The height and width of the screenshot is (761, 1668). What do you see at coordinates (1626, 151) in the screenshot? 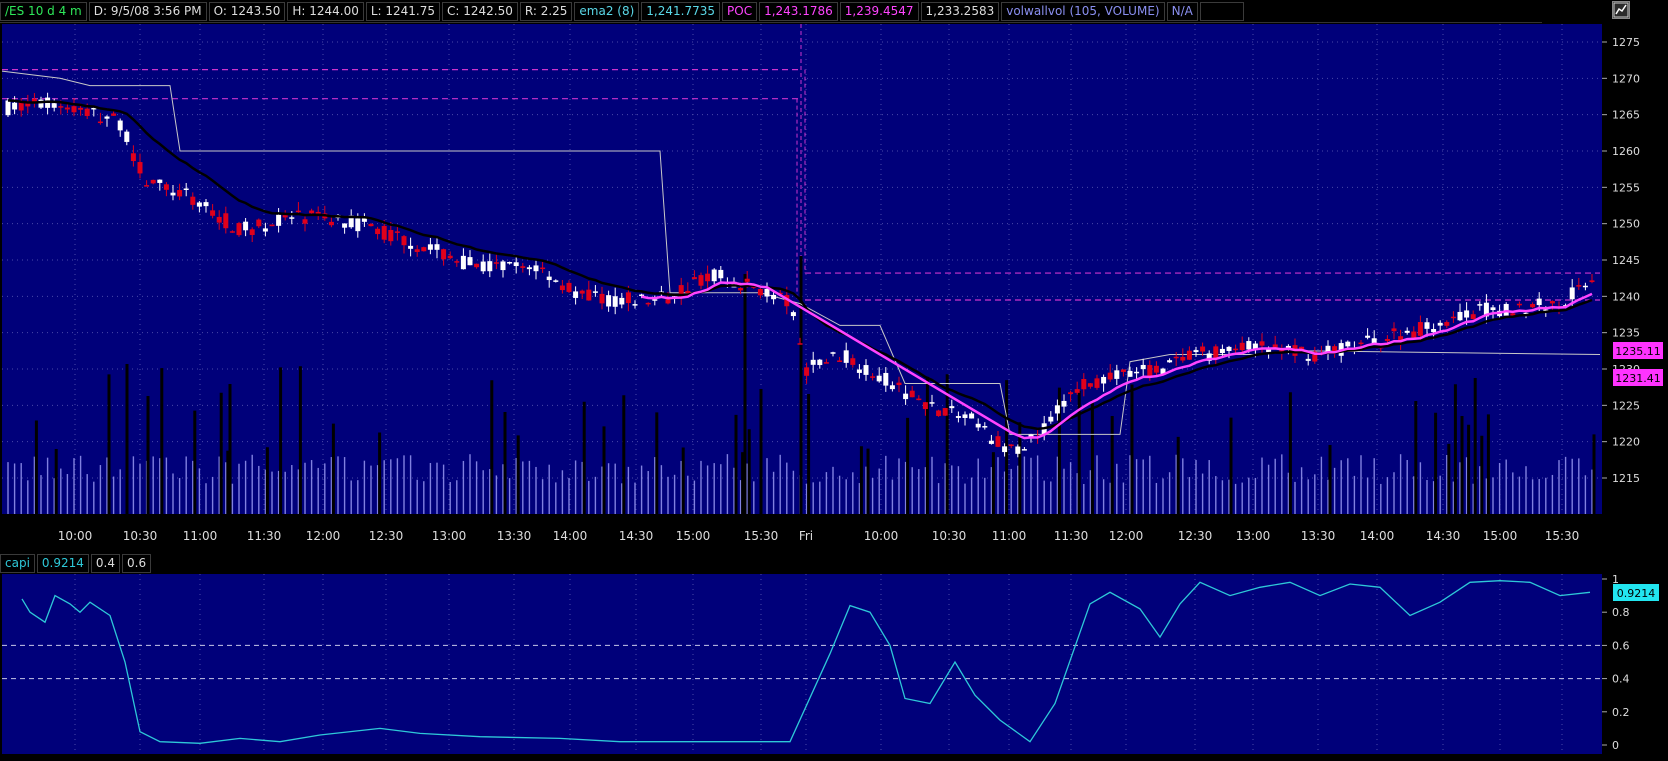
I see `price-tick-label: 1260` at bounding box center [1626, 151].